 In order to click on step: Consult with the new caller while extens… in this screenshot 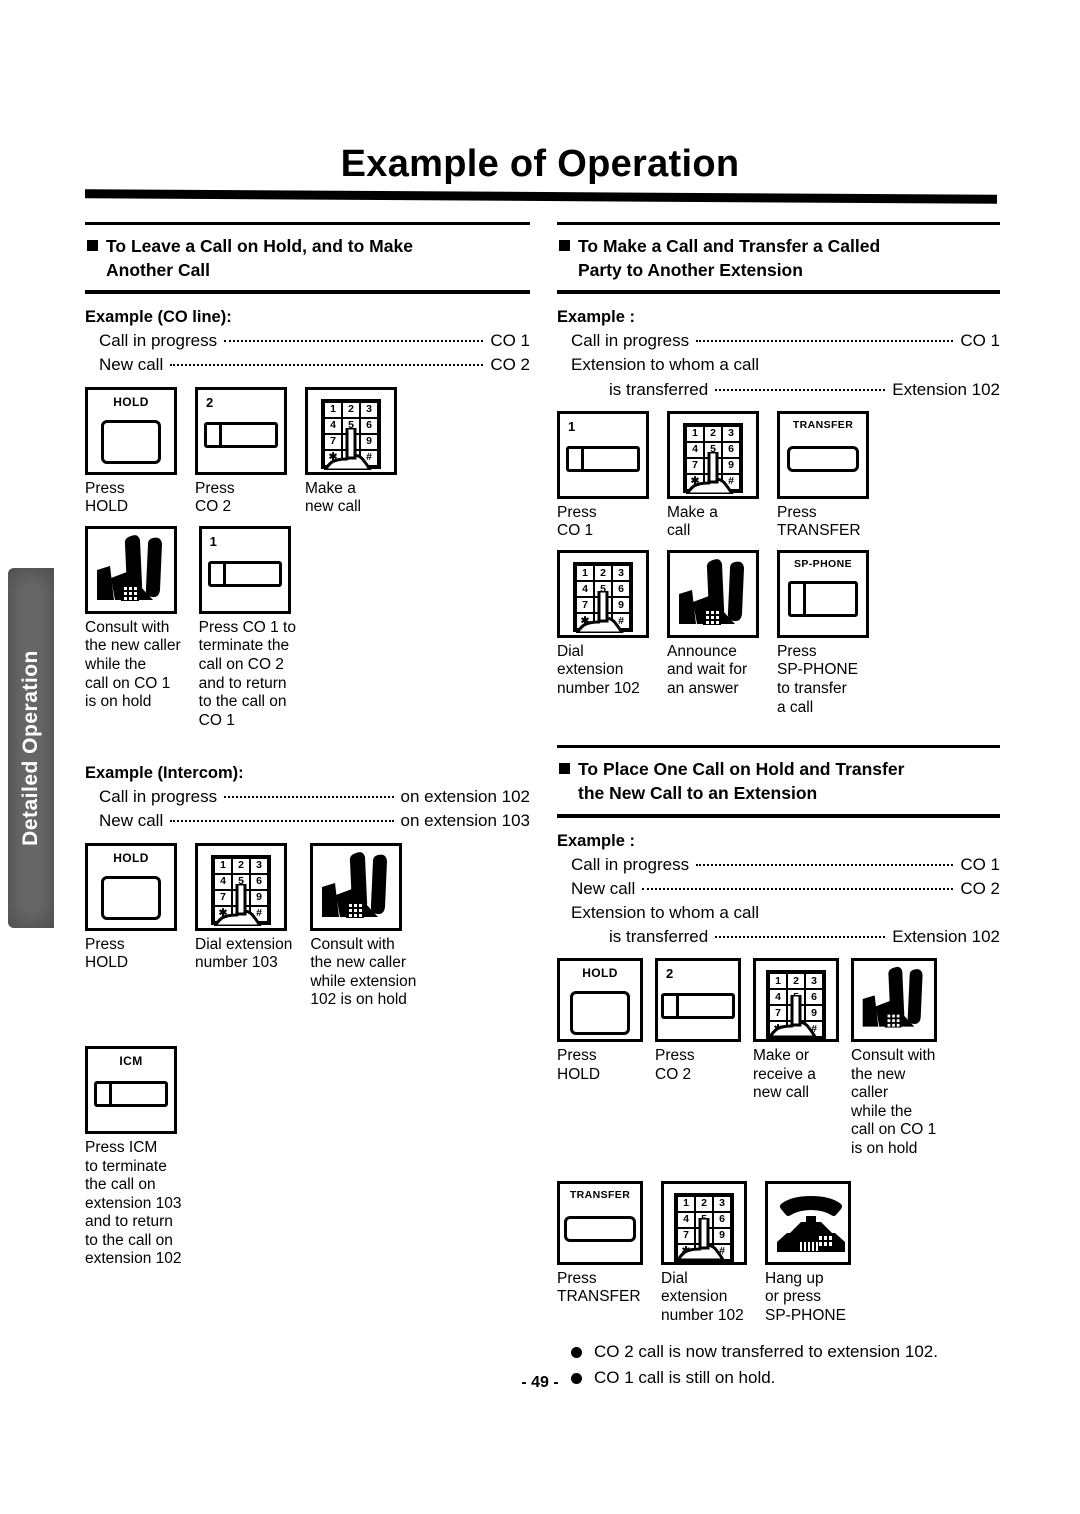, I will do `click(363, 926)`.